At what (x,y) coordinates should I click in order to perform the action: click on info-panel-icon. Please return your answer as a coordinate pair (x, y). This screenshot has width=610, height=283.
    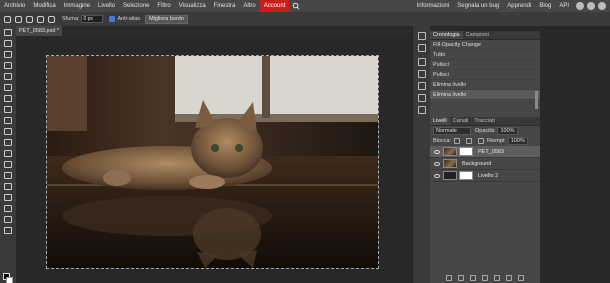
    Looking at the image, I should click on (422, 36).